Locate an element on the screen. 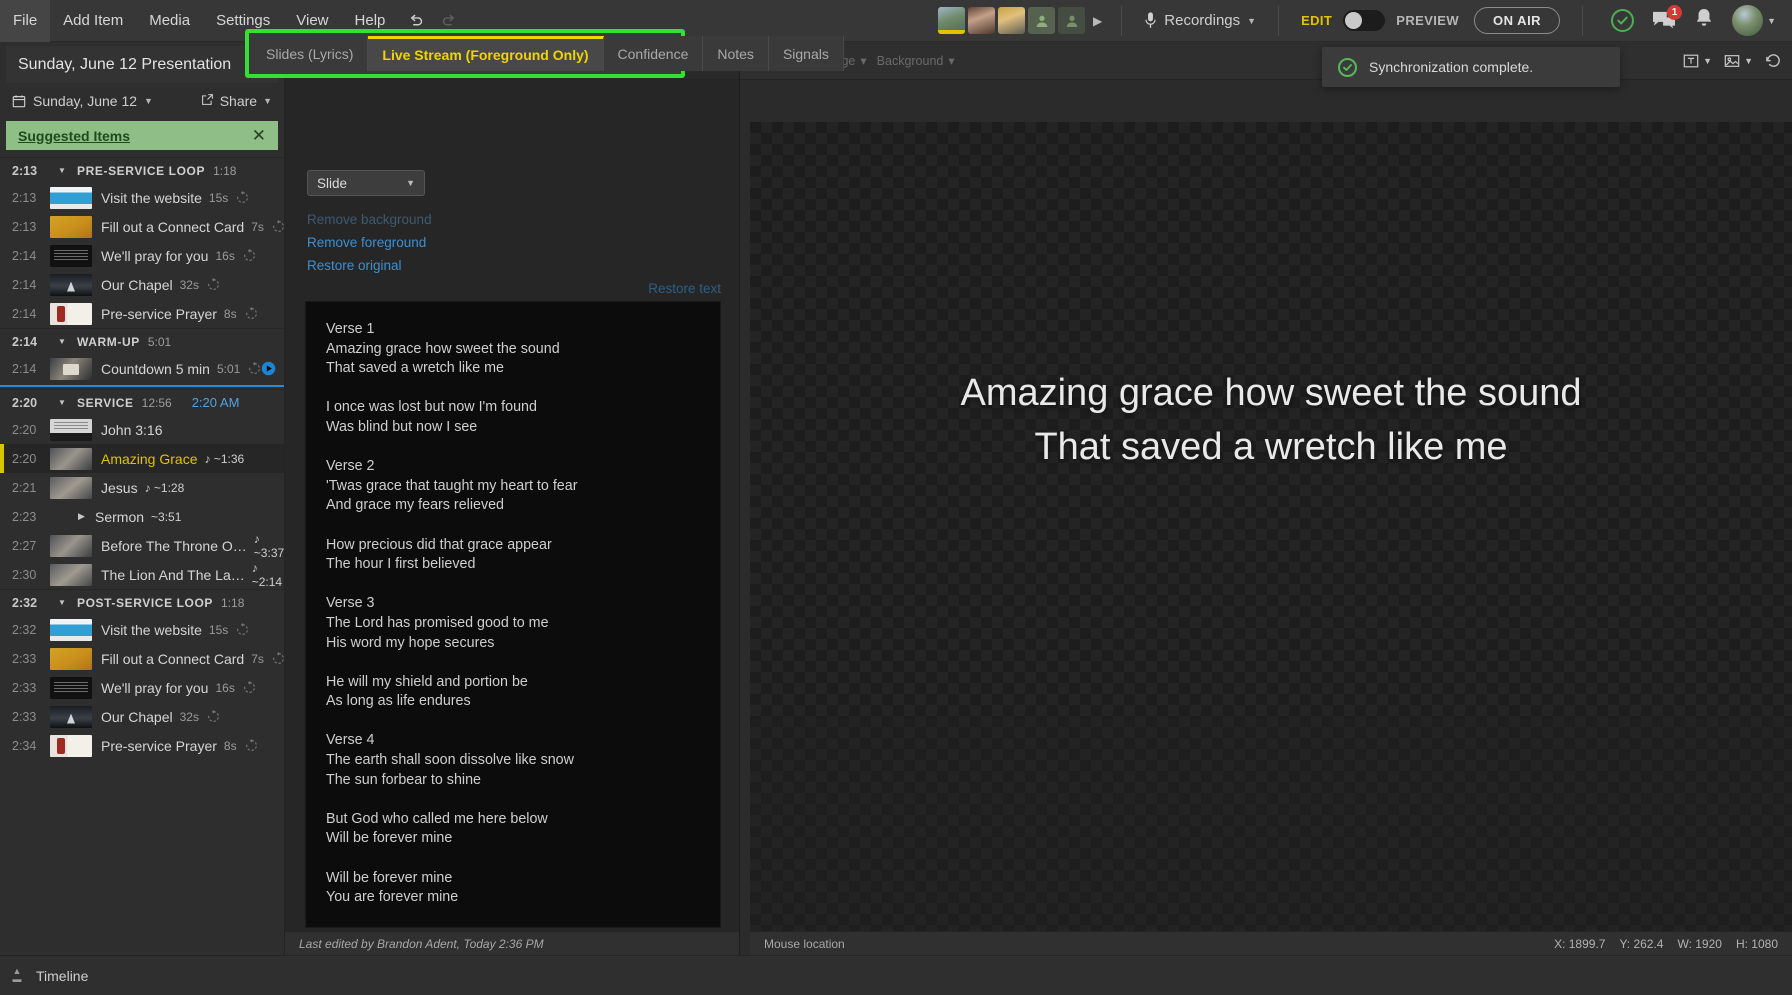 The image size is (1792, 995). restore-original-link: Restore original is located at coordinates (354, 265).